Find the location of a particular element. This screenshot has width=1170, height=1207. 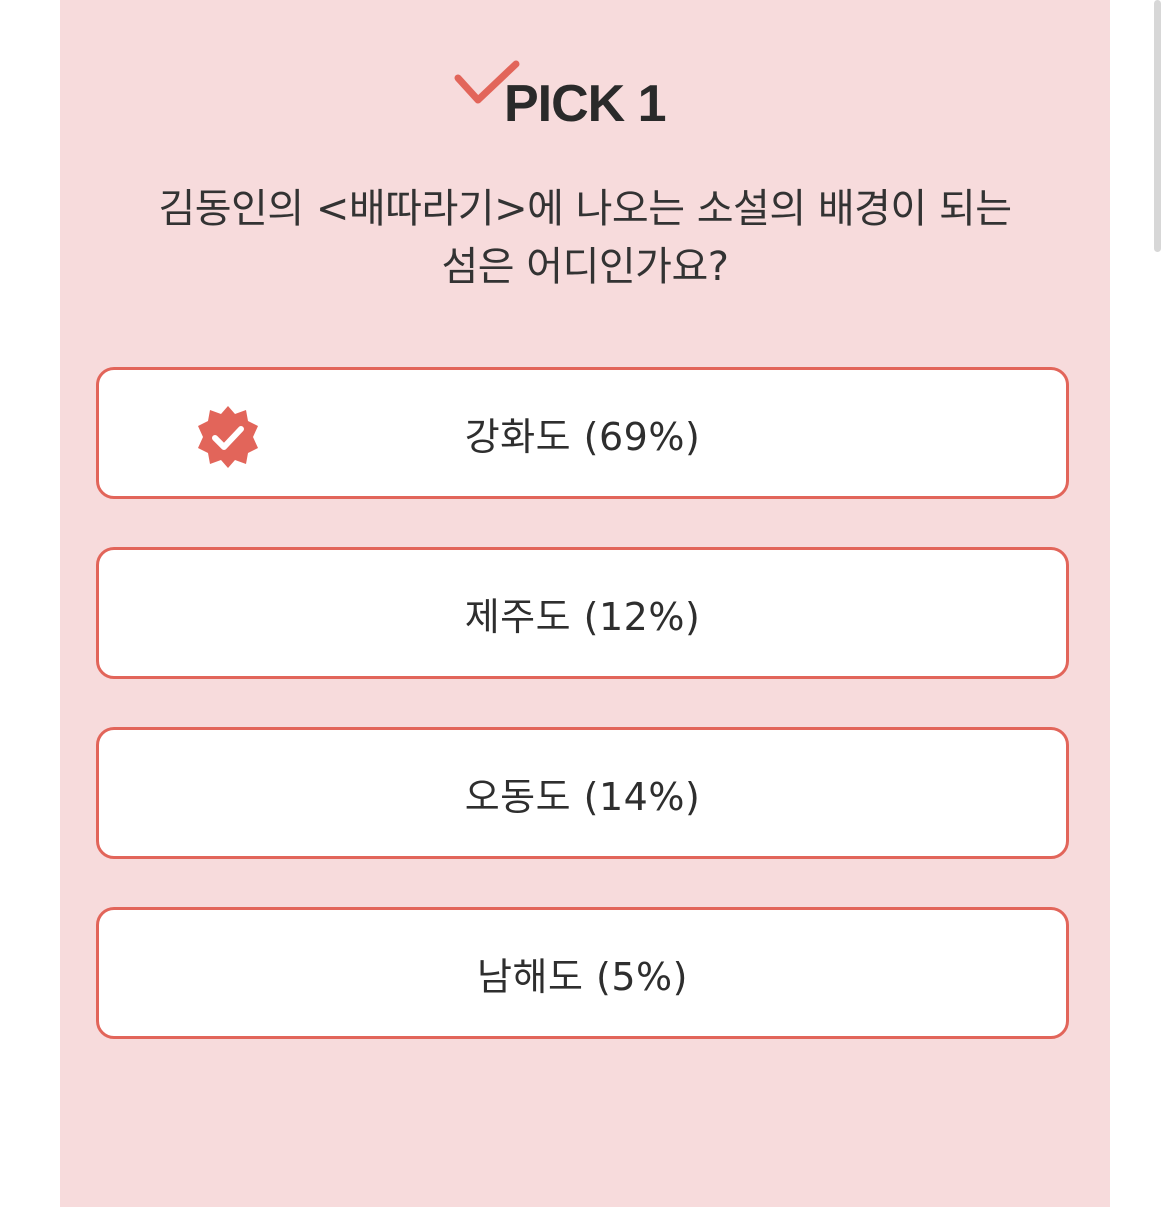

answer-option-label: 제주도 (12%) is located at coordinates (582, 616).